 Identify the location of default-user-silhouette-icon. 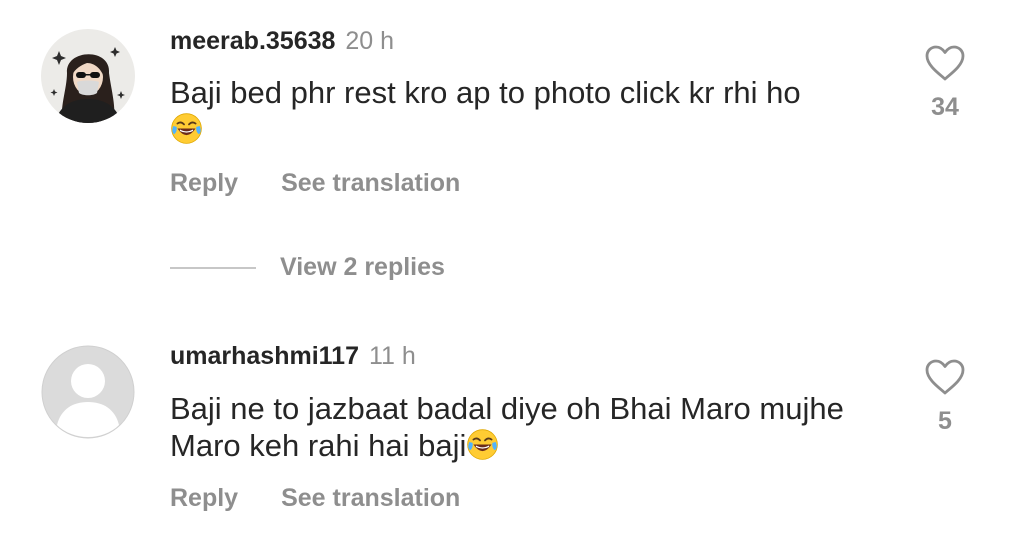
(88, 392).